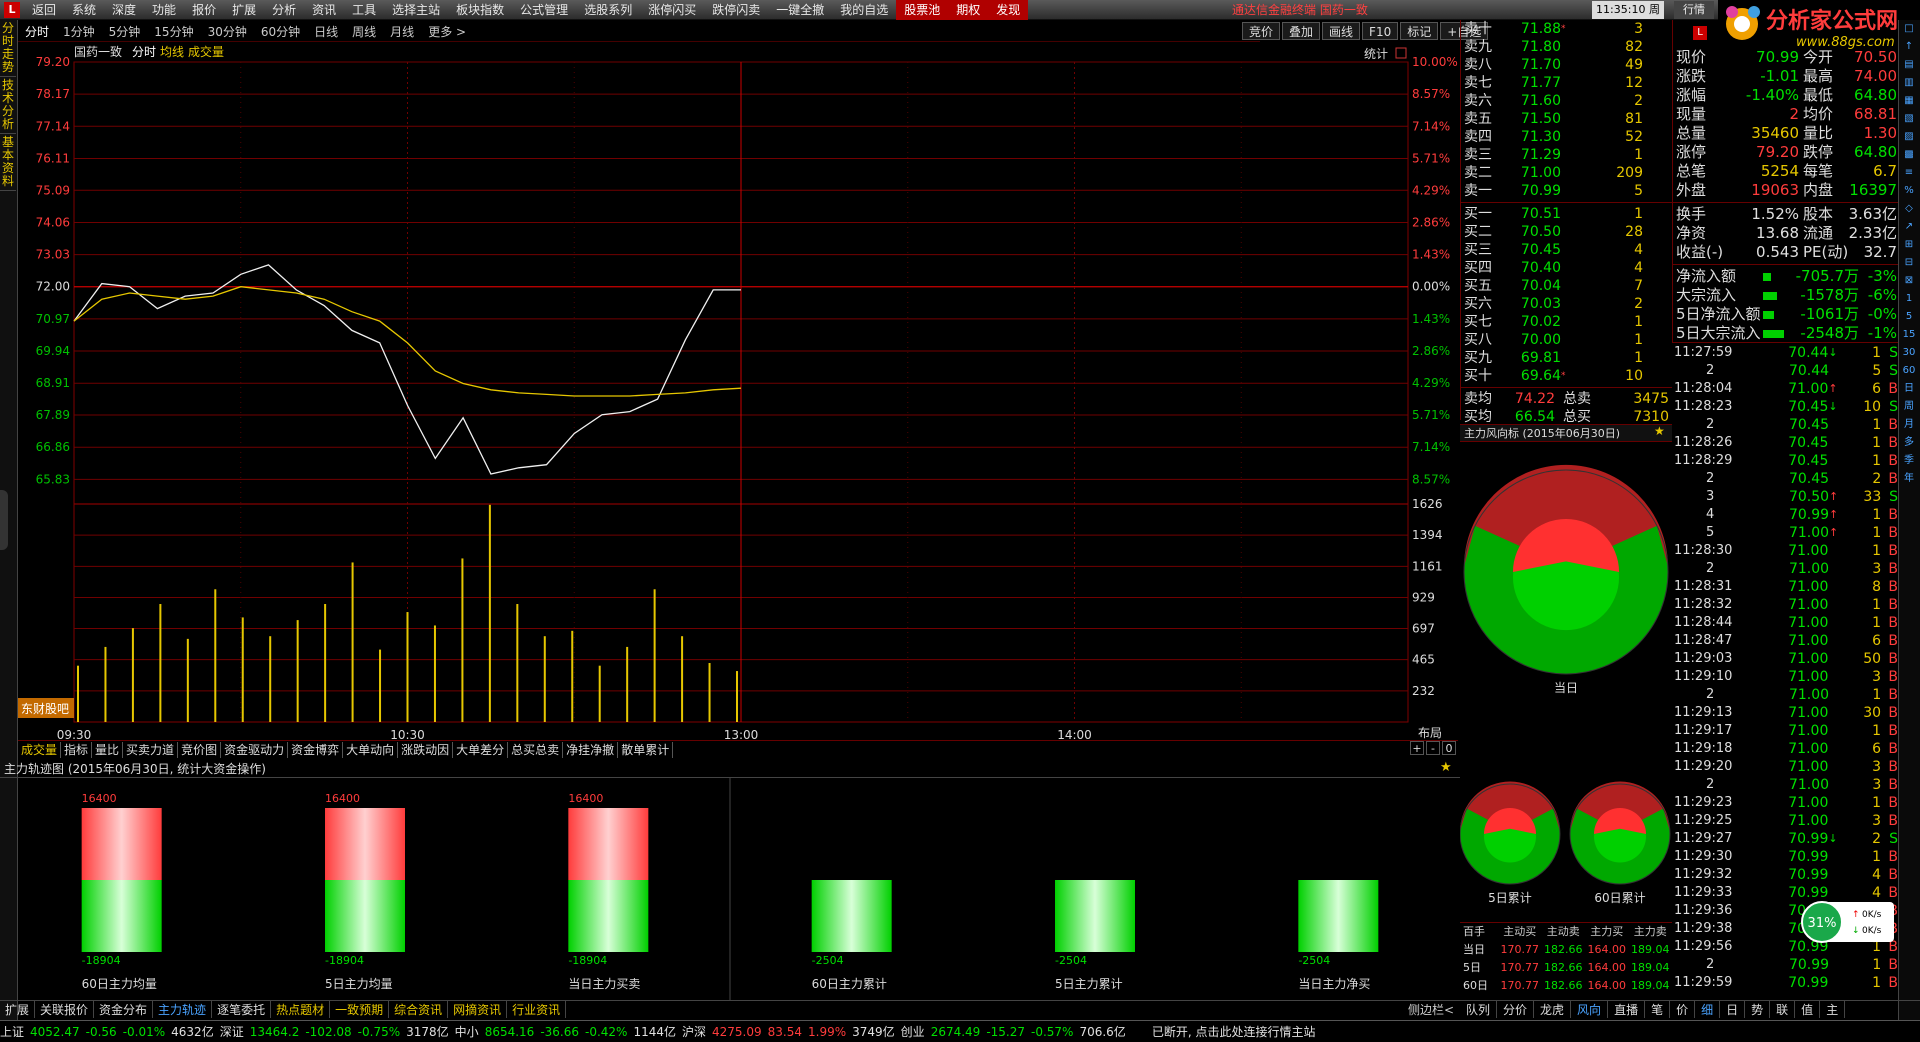 The height and width of the screenshot is (1042, 1920). I want to click on tick-row: 11:29:27 70.99 ↓ 2 S, so click(1785, 839).